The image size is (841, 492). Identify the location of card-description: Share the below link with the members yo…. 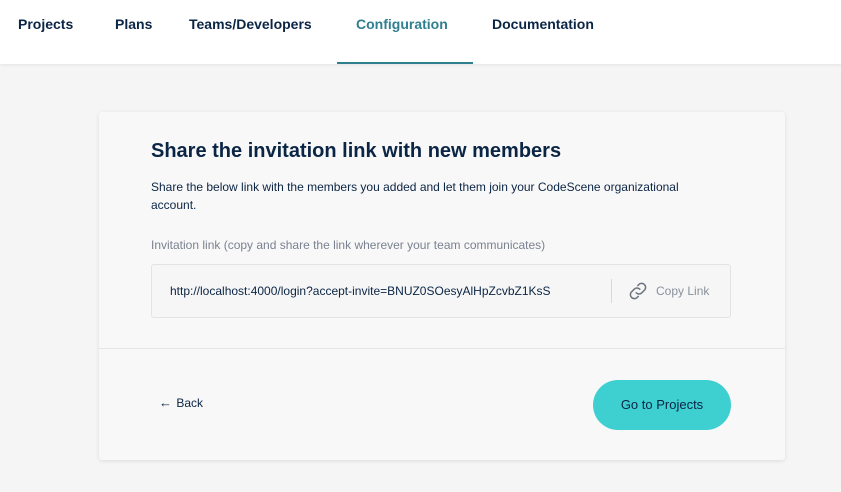
(415, 196).